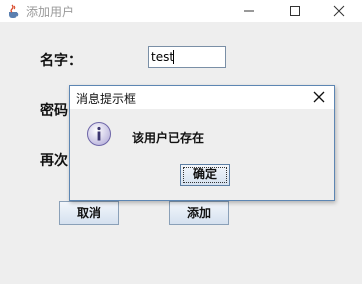 This screenshot has height=284, width=362. What do you see at coordinates (54, 111) in the screenshot?
I see `password-label: 密码` at bounding box center [54, 111].